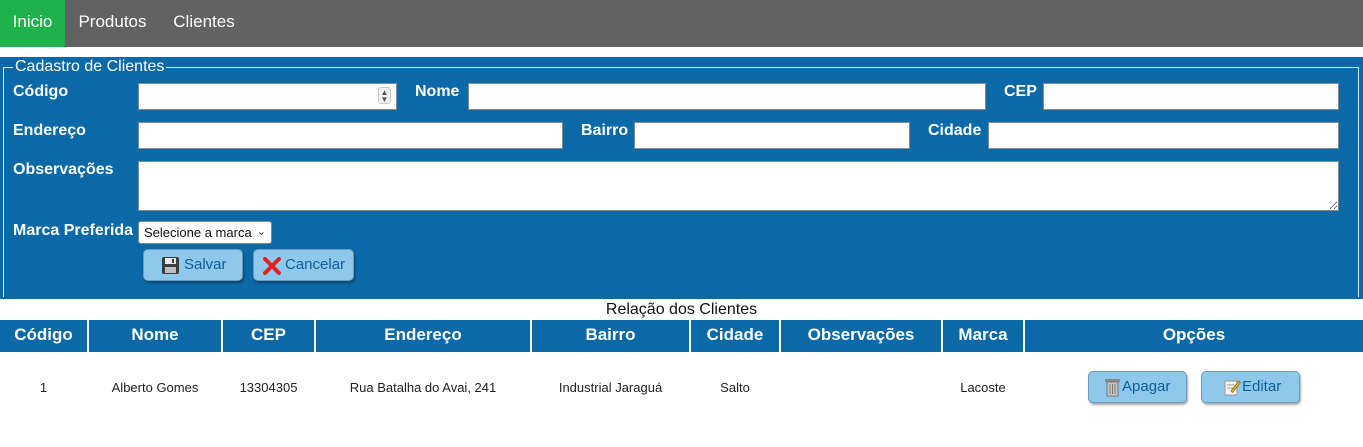 The image size is (1363, 447). What do you see at coordinates (43, 334) in the screenshot?
I see `header-codigo: Código` at bounding box center [43, 334].